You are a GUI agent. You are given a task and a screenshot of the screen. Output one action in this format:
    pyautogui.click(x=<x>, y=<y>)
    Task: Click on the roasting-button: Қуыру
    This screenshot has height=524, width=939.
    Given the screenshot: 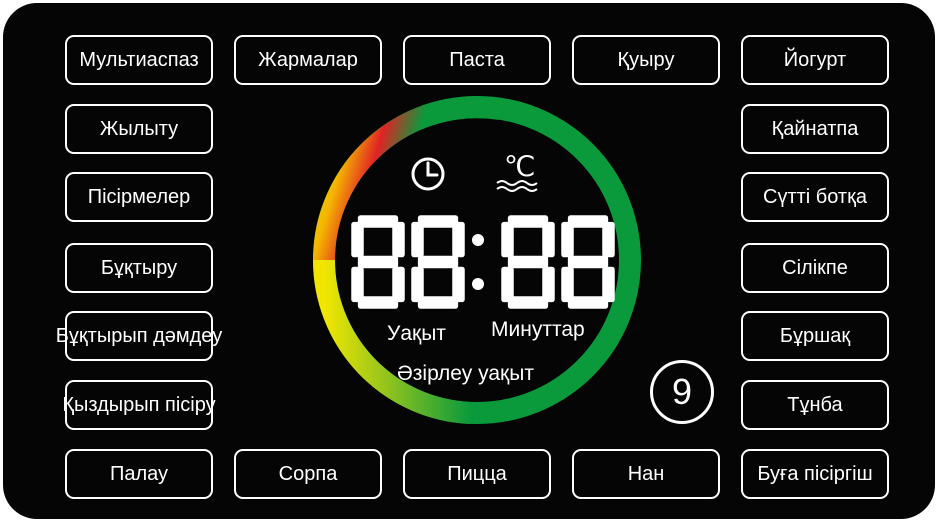 What is the action you would take?
    pyautogui.click(x=646, y=60)
    